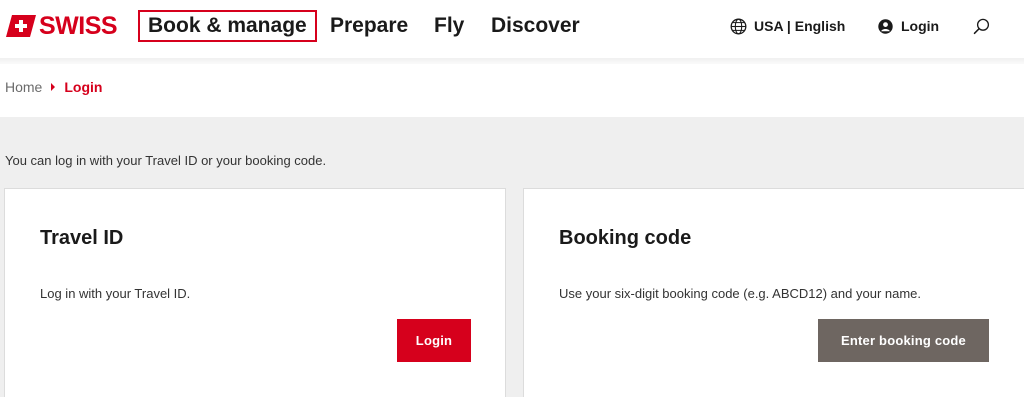 The height and width of the screenshot is (397, 1024). I want to click on breadcrumb: Home Login, so click(53, 87).